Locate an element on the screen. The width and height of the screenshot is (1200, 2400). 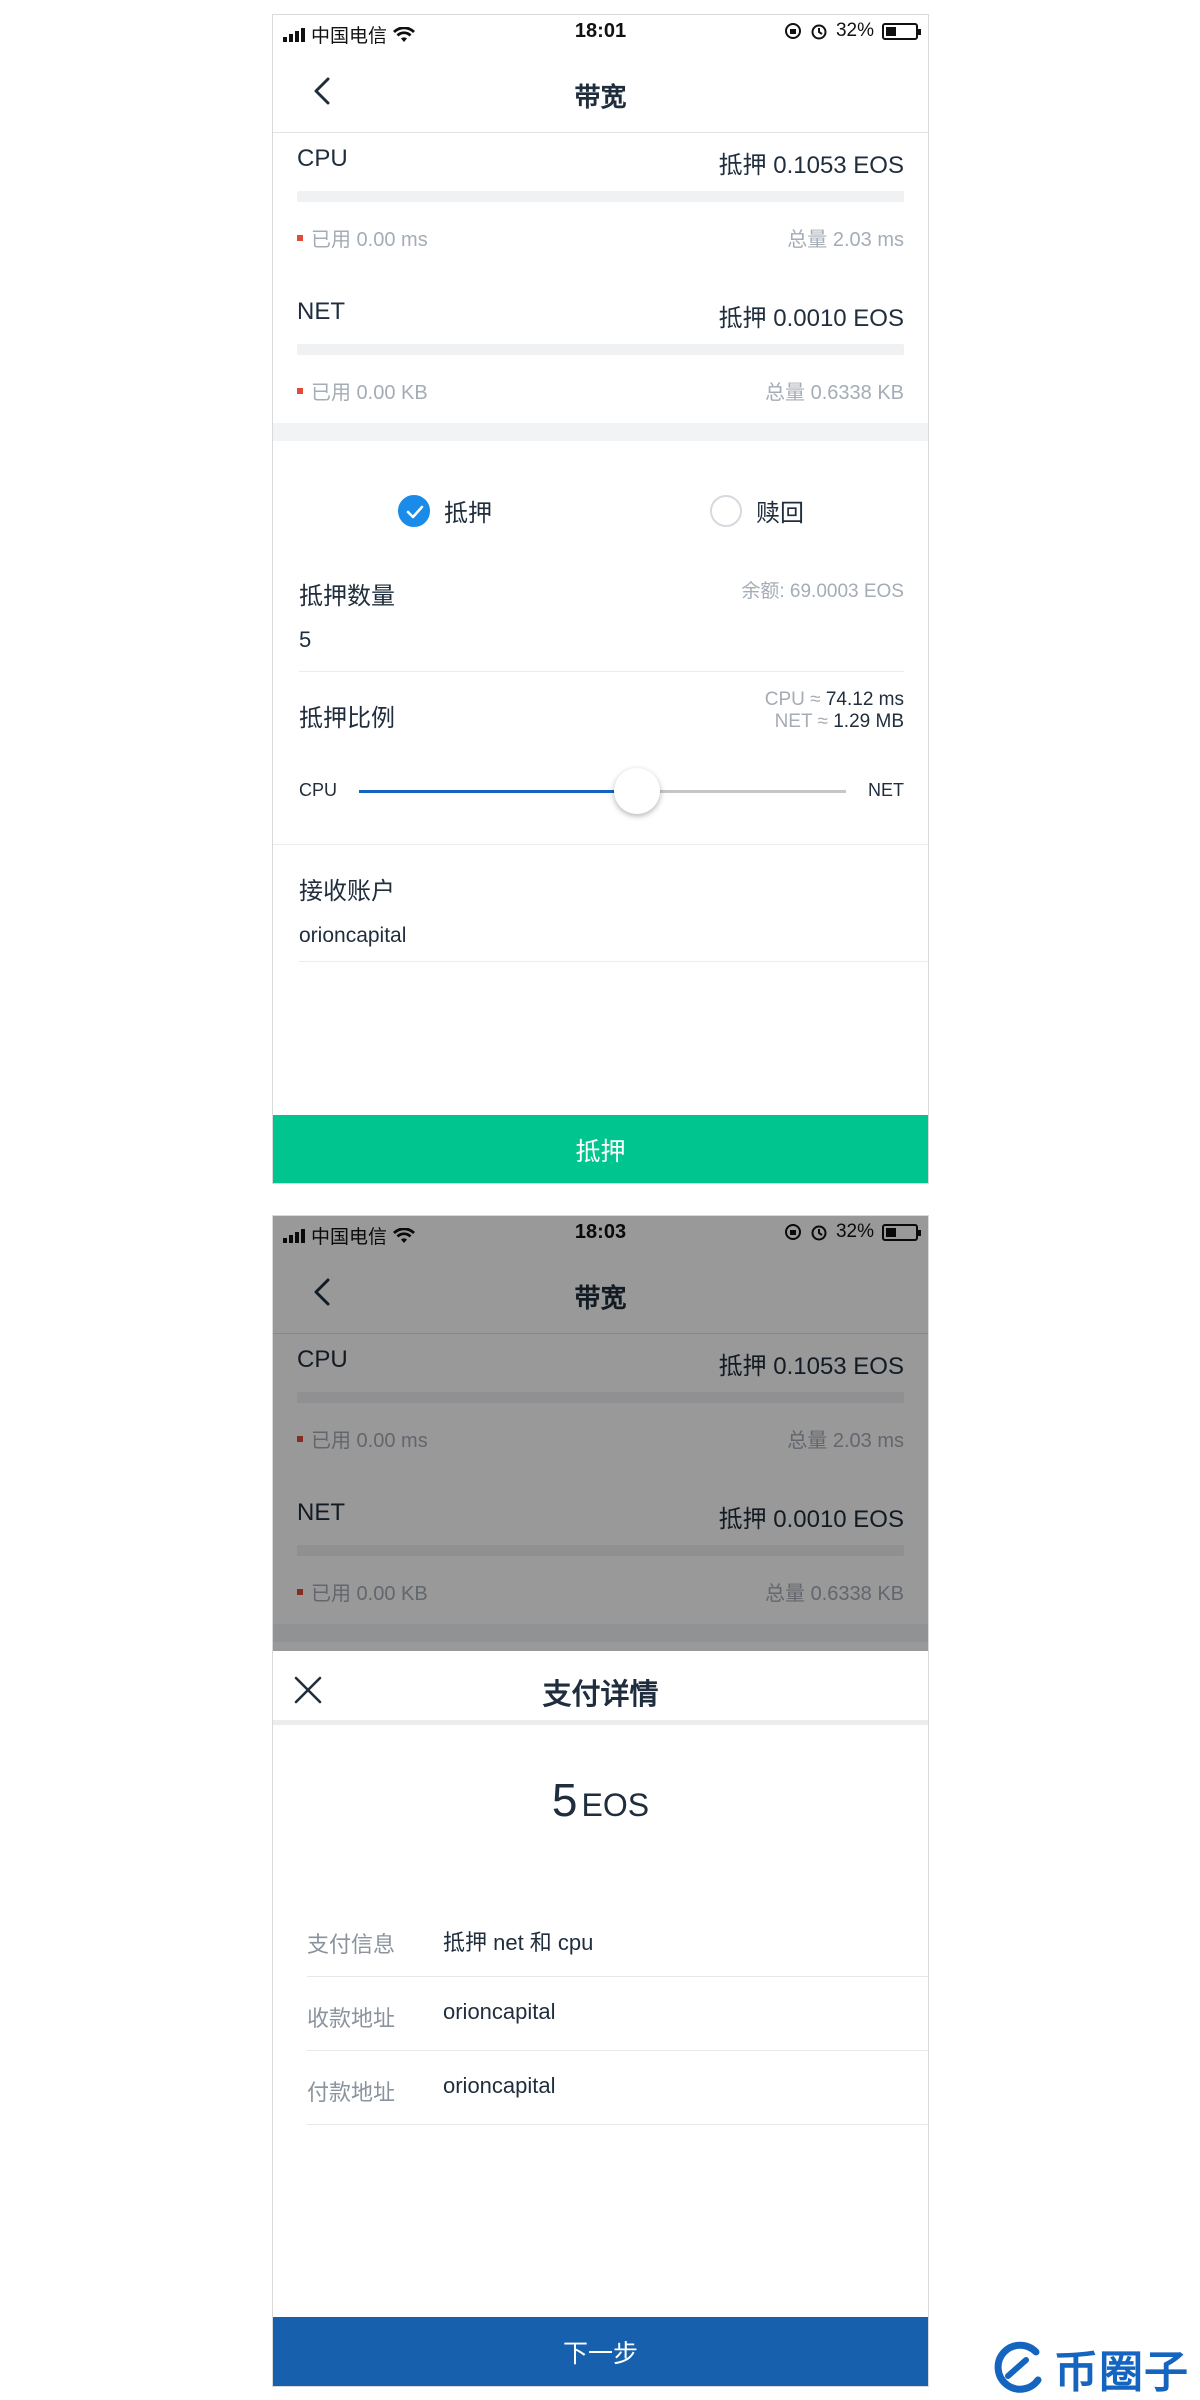
stake-amount-input: 5 is located at coordinates (305, 640).